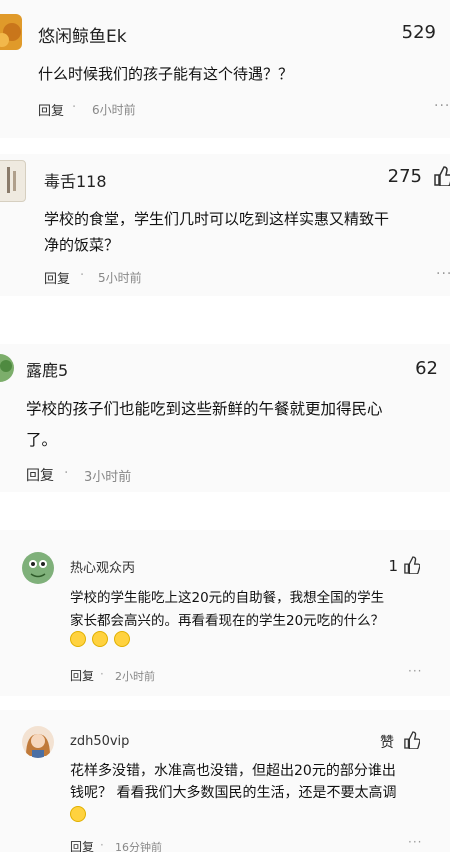 The width and height of the screenshot is (450, 852). What do you see at coordinates (227, 621) in the screenshot?
I see `comment-text-line: 家长都会高兴的。再看看现在的学生20元吃的什么？` at bounding box center [227, 621].